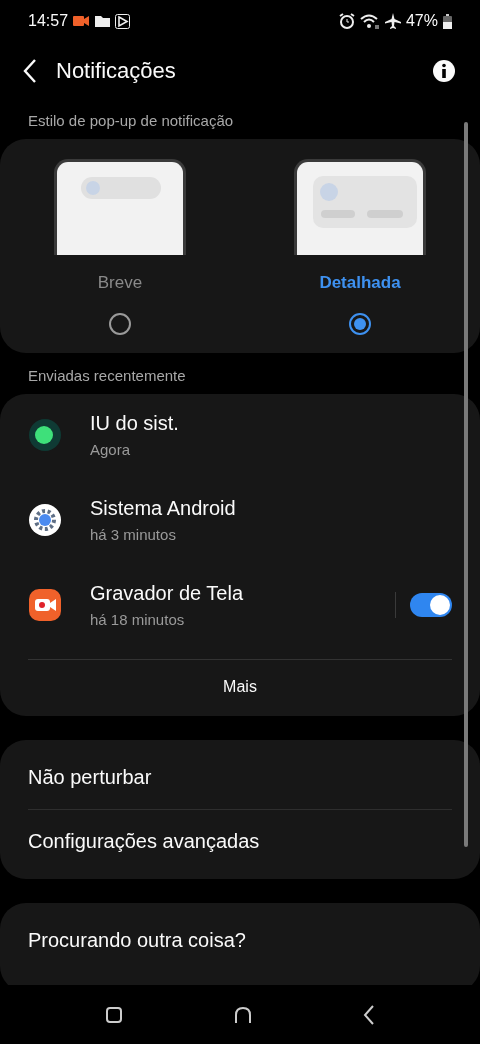 The image size is (480, 1044). I want to click on airplane-icon, so click(392, 21).